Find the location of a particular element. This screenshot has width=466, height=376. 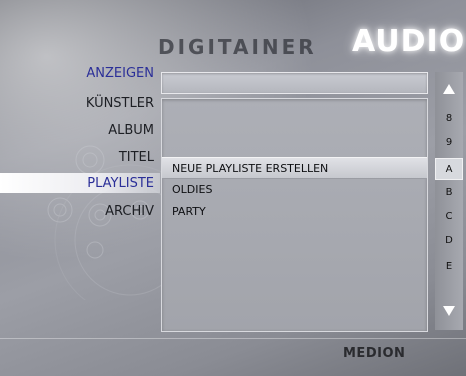

list-item-oldies: OLDIES is located at coordinates (294, 190).